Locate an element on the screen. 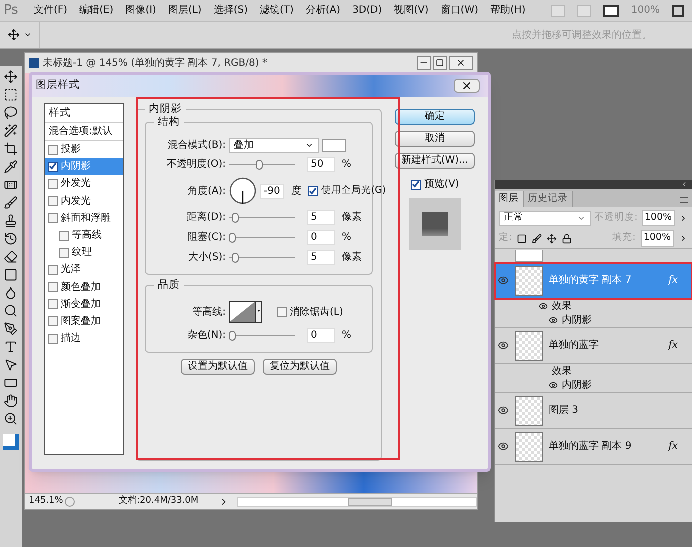 The image size is (692, 547). opacity-field: 100% is located at coordinates (659, 218).